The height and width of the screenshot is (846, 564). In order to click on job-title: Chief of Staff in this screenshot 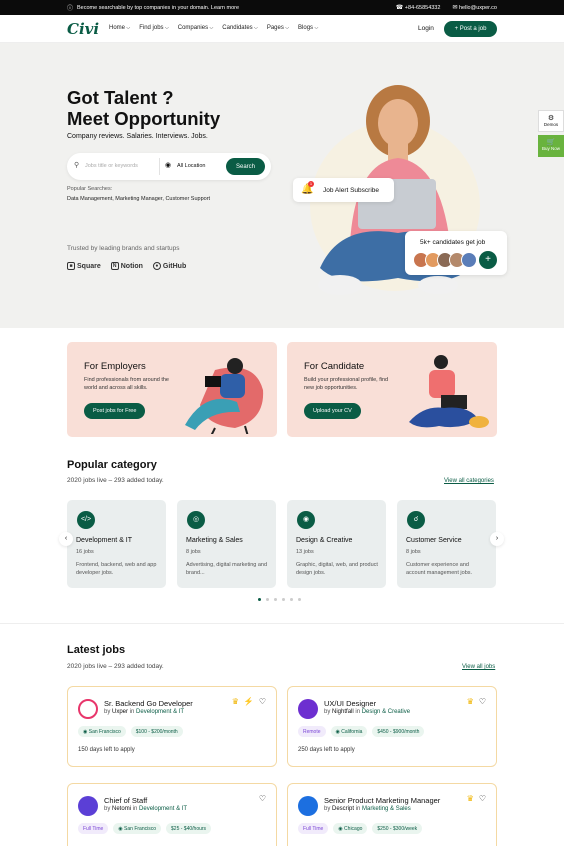, I will do `click(125, 800)`.